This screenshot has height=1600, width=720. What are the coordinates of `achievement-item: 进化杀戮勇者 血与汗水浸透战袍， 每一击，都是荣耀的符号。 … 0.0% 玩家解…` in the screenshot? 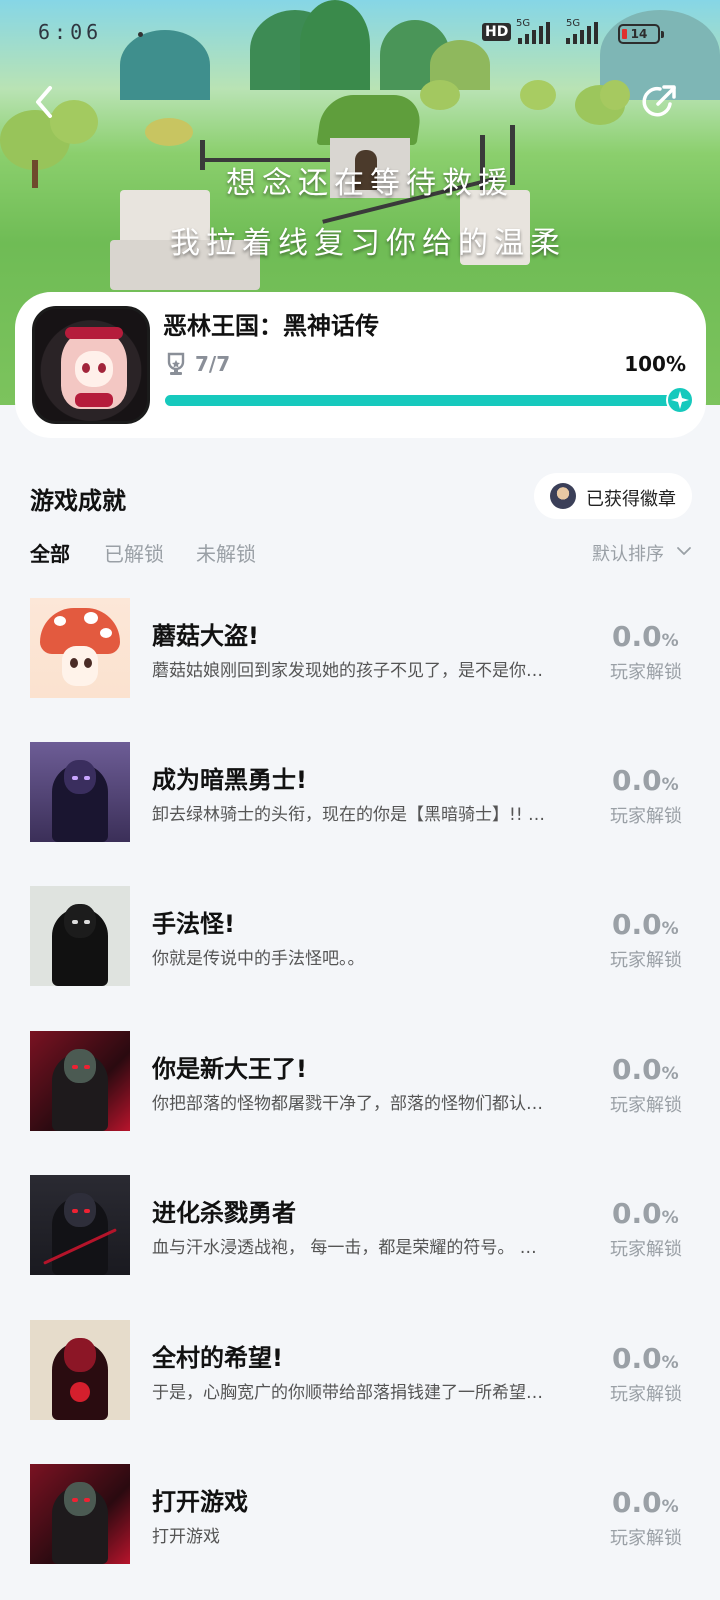 It's located at (360, 1225).